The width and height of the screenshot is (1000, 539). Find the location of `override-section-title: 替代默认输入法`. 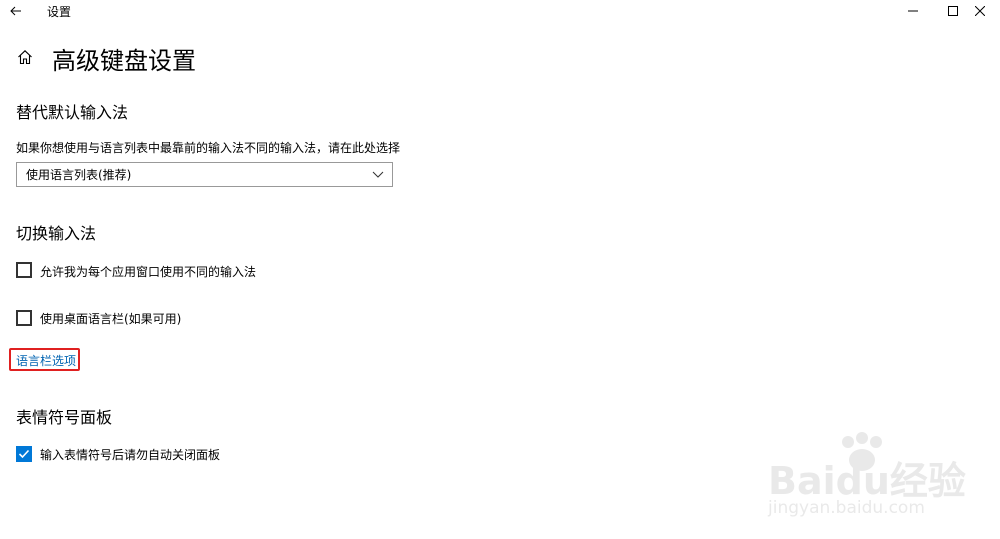

override-section-title: 替代默认输入法 is located at coordinates (72, 112).